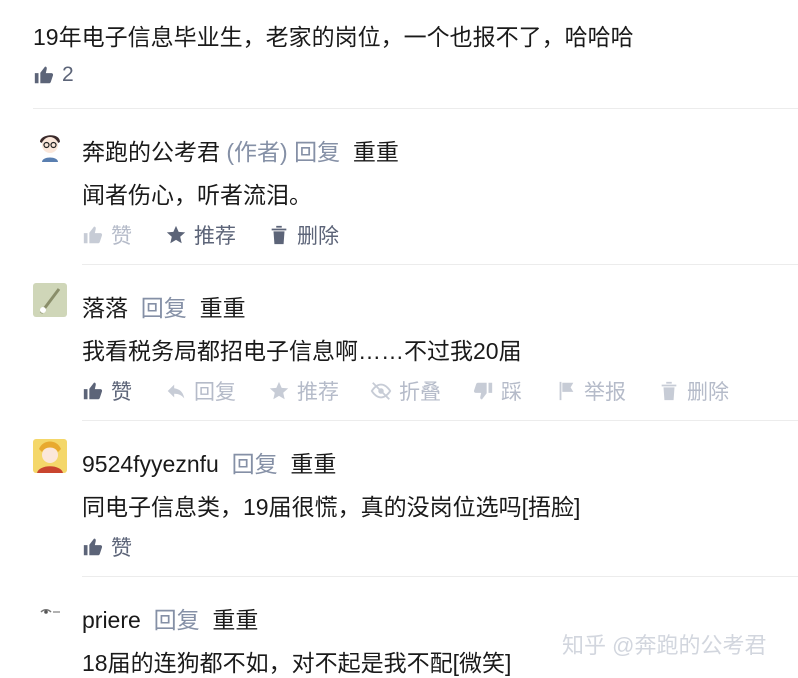 This screenshot has width=798, height=678. I want to click on reply-arrow-icon, so click(176, 391).